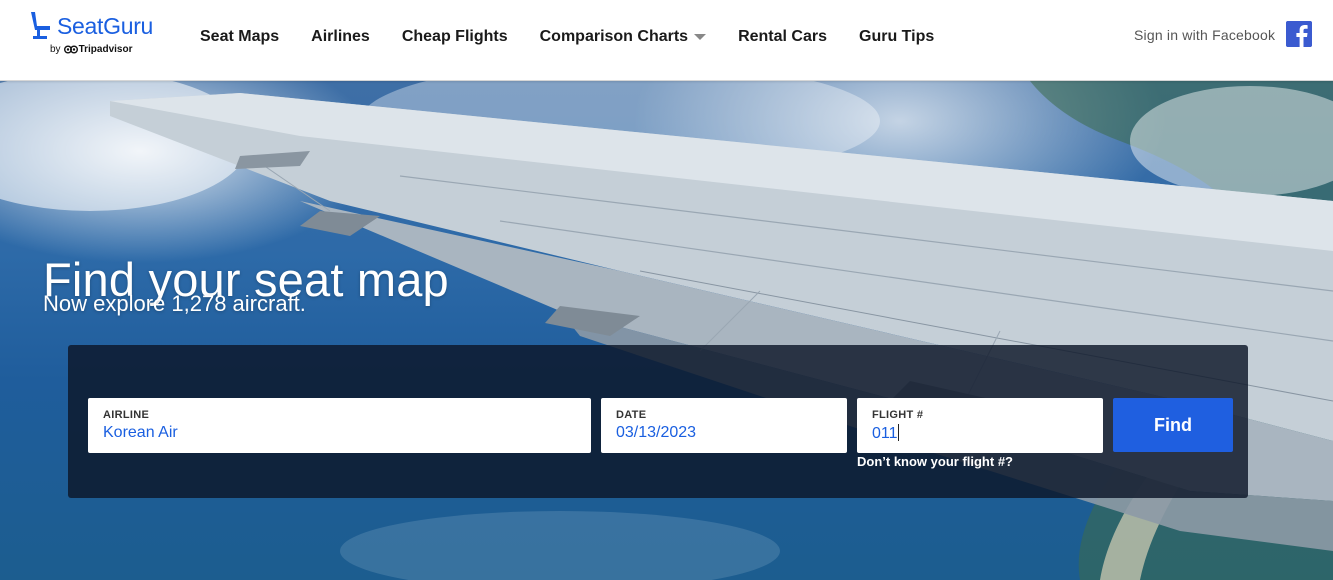 This screenshot has height=580, width=1333. I want to click on logo-by: by, so click(55, 49).